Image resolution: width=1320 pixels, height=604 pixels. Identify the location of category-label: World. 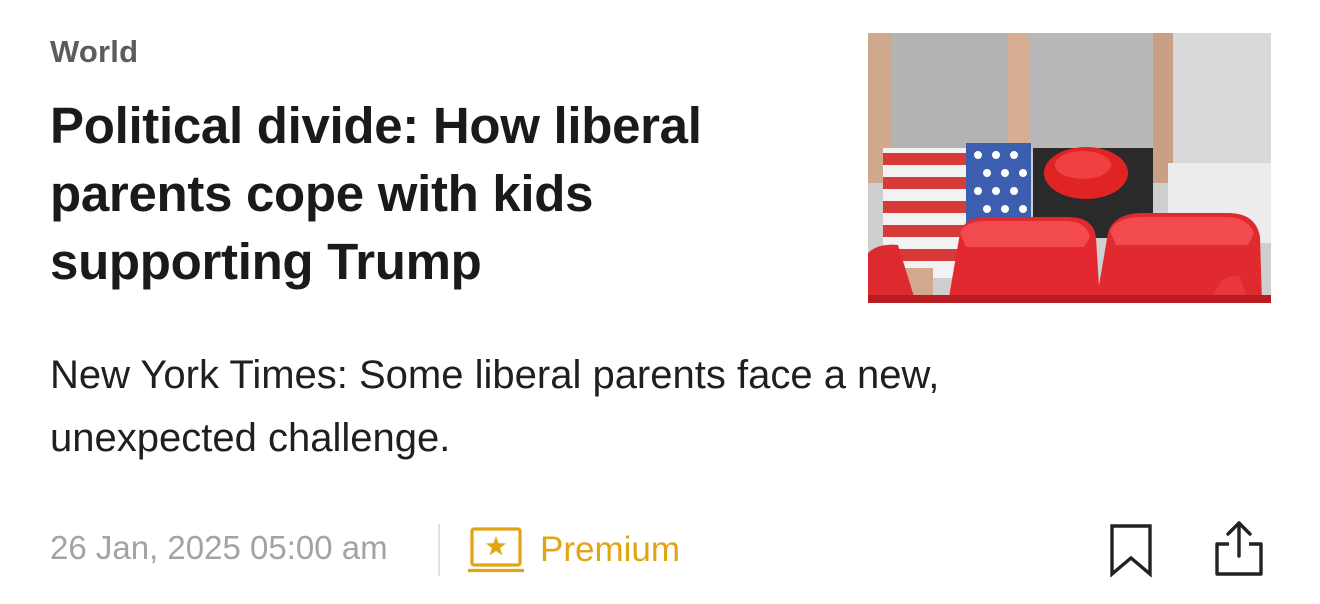
(94, 52).